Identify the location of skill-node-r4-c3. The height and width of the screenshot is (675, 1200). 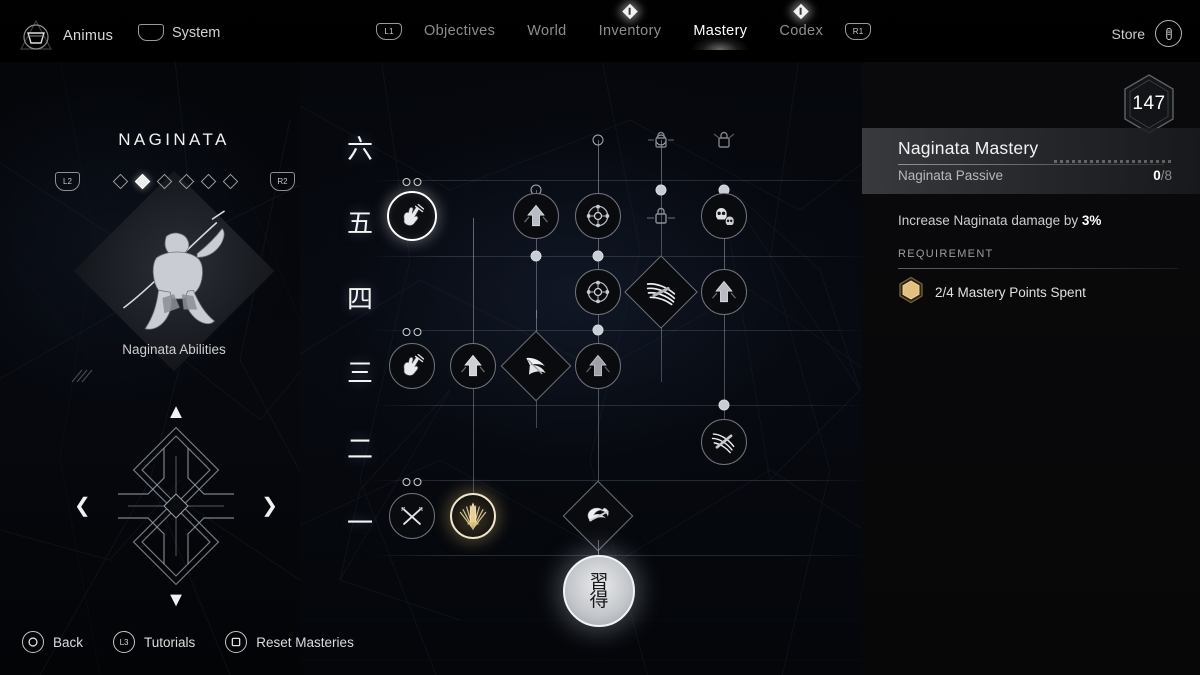
(598, 292).